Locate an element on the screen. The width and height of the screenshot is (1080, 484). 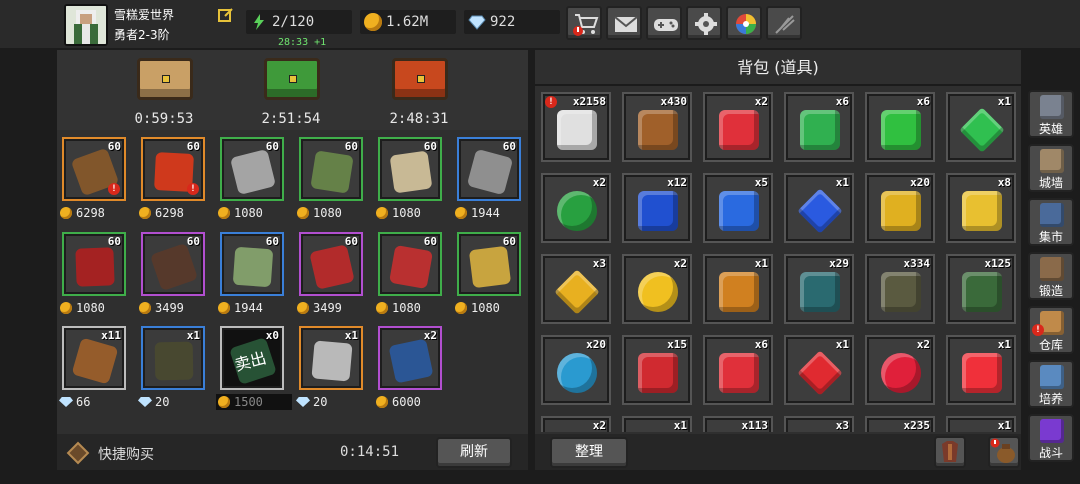
sidebar-label: 城墙 is located at coordinates (1050, 183).